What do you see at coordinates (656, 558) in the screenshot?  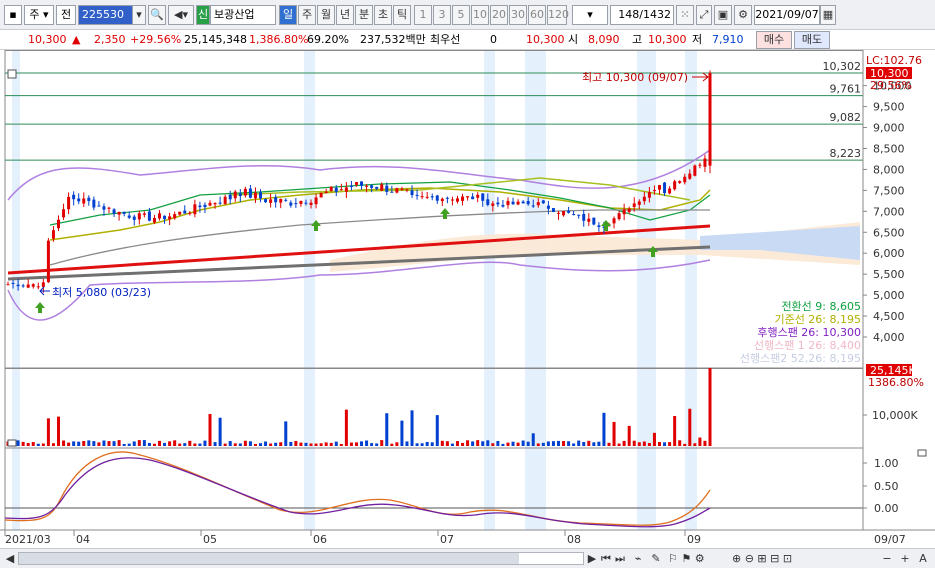 I see `tool-icon: ✎` at bounding box center [656, 558].